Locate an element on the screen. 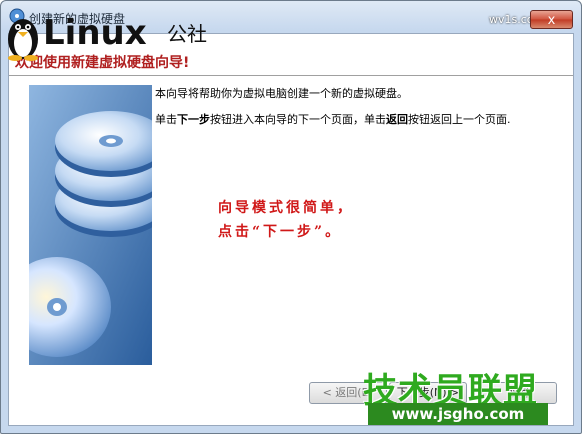 The width and height of the screenshot is (582, 434). instruction-next-term: 下一步 is located at coordinates (193, 119).